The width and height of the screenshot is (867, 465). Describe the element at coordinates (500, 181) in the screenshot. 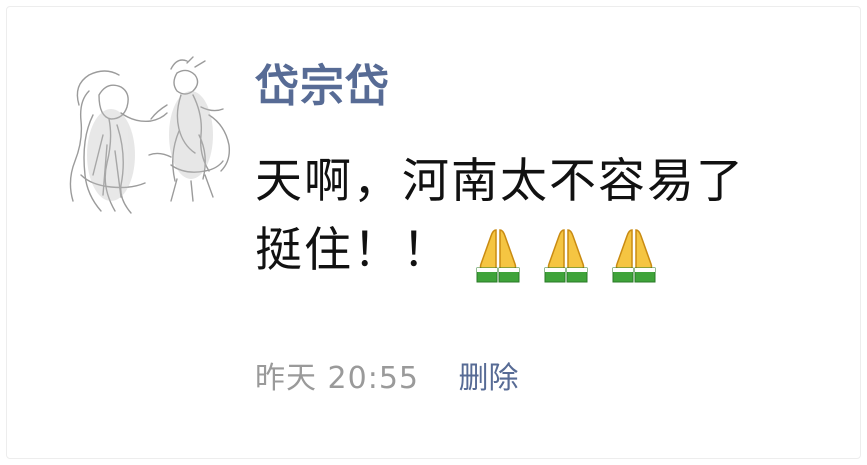

I see `message-line-1: 天啊，河南太不容易了` at that location.